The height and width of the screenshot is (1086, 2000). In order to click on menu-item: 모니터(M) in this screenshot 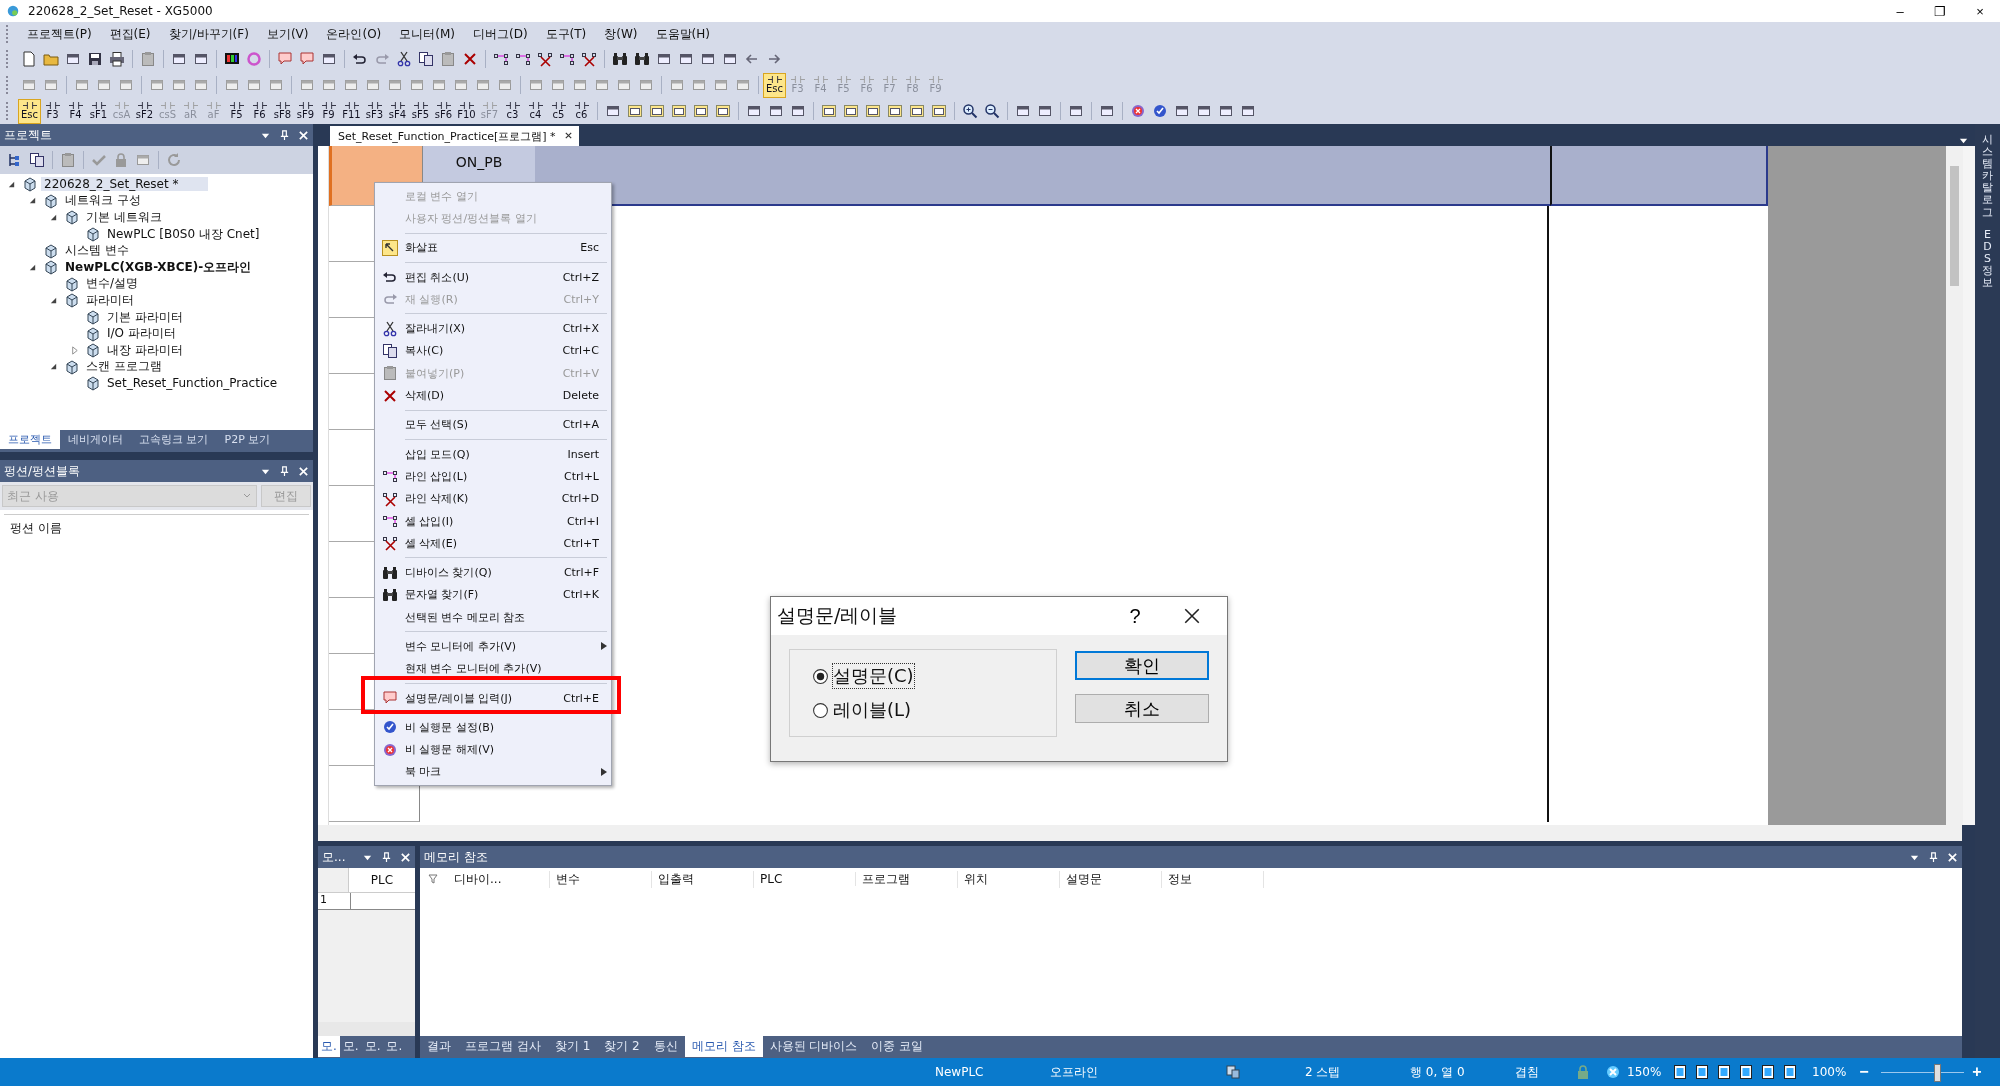, I will do `click(427, 34)`.